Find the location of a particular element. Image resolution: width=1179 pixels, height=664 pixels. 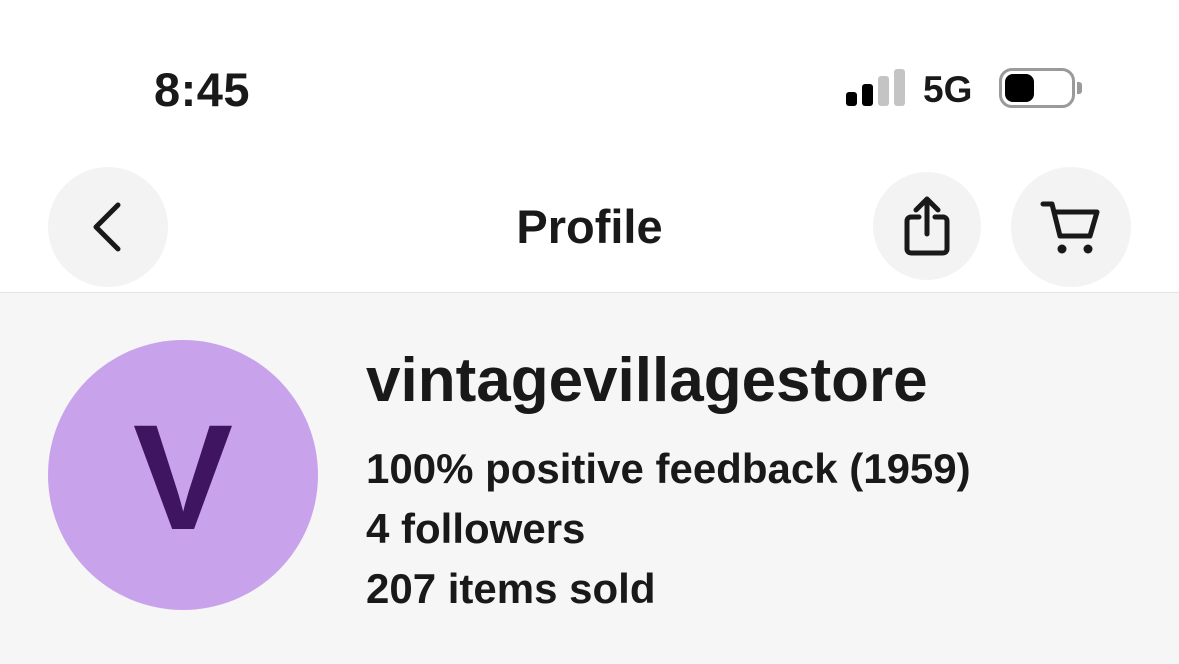

cart-button is located at coordinates (1071, 227).